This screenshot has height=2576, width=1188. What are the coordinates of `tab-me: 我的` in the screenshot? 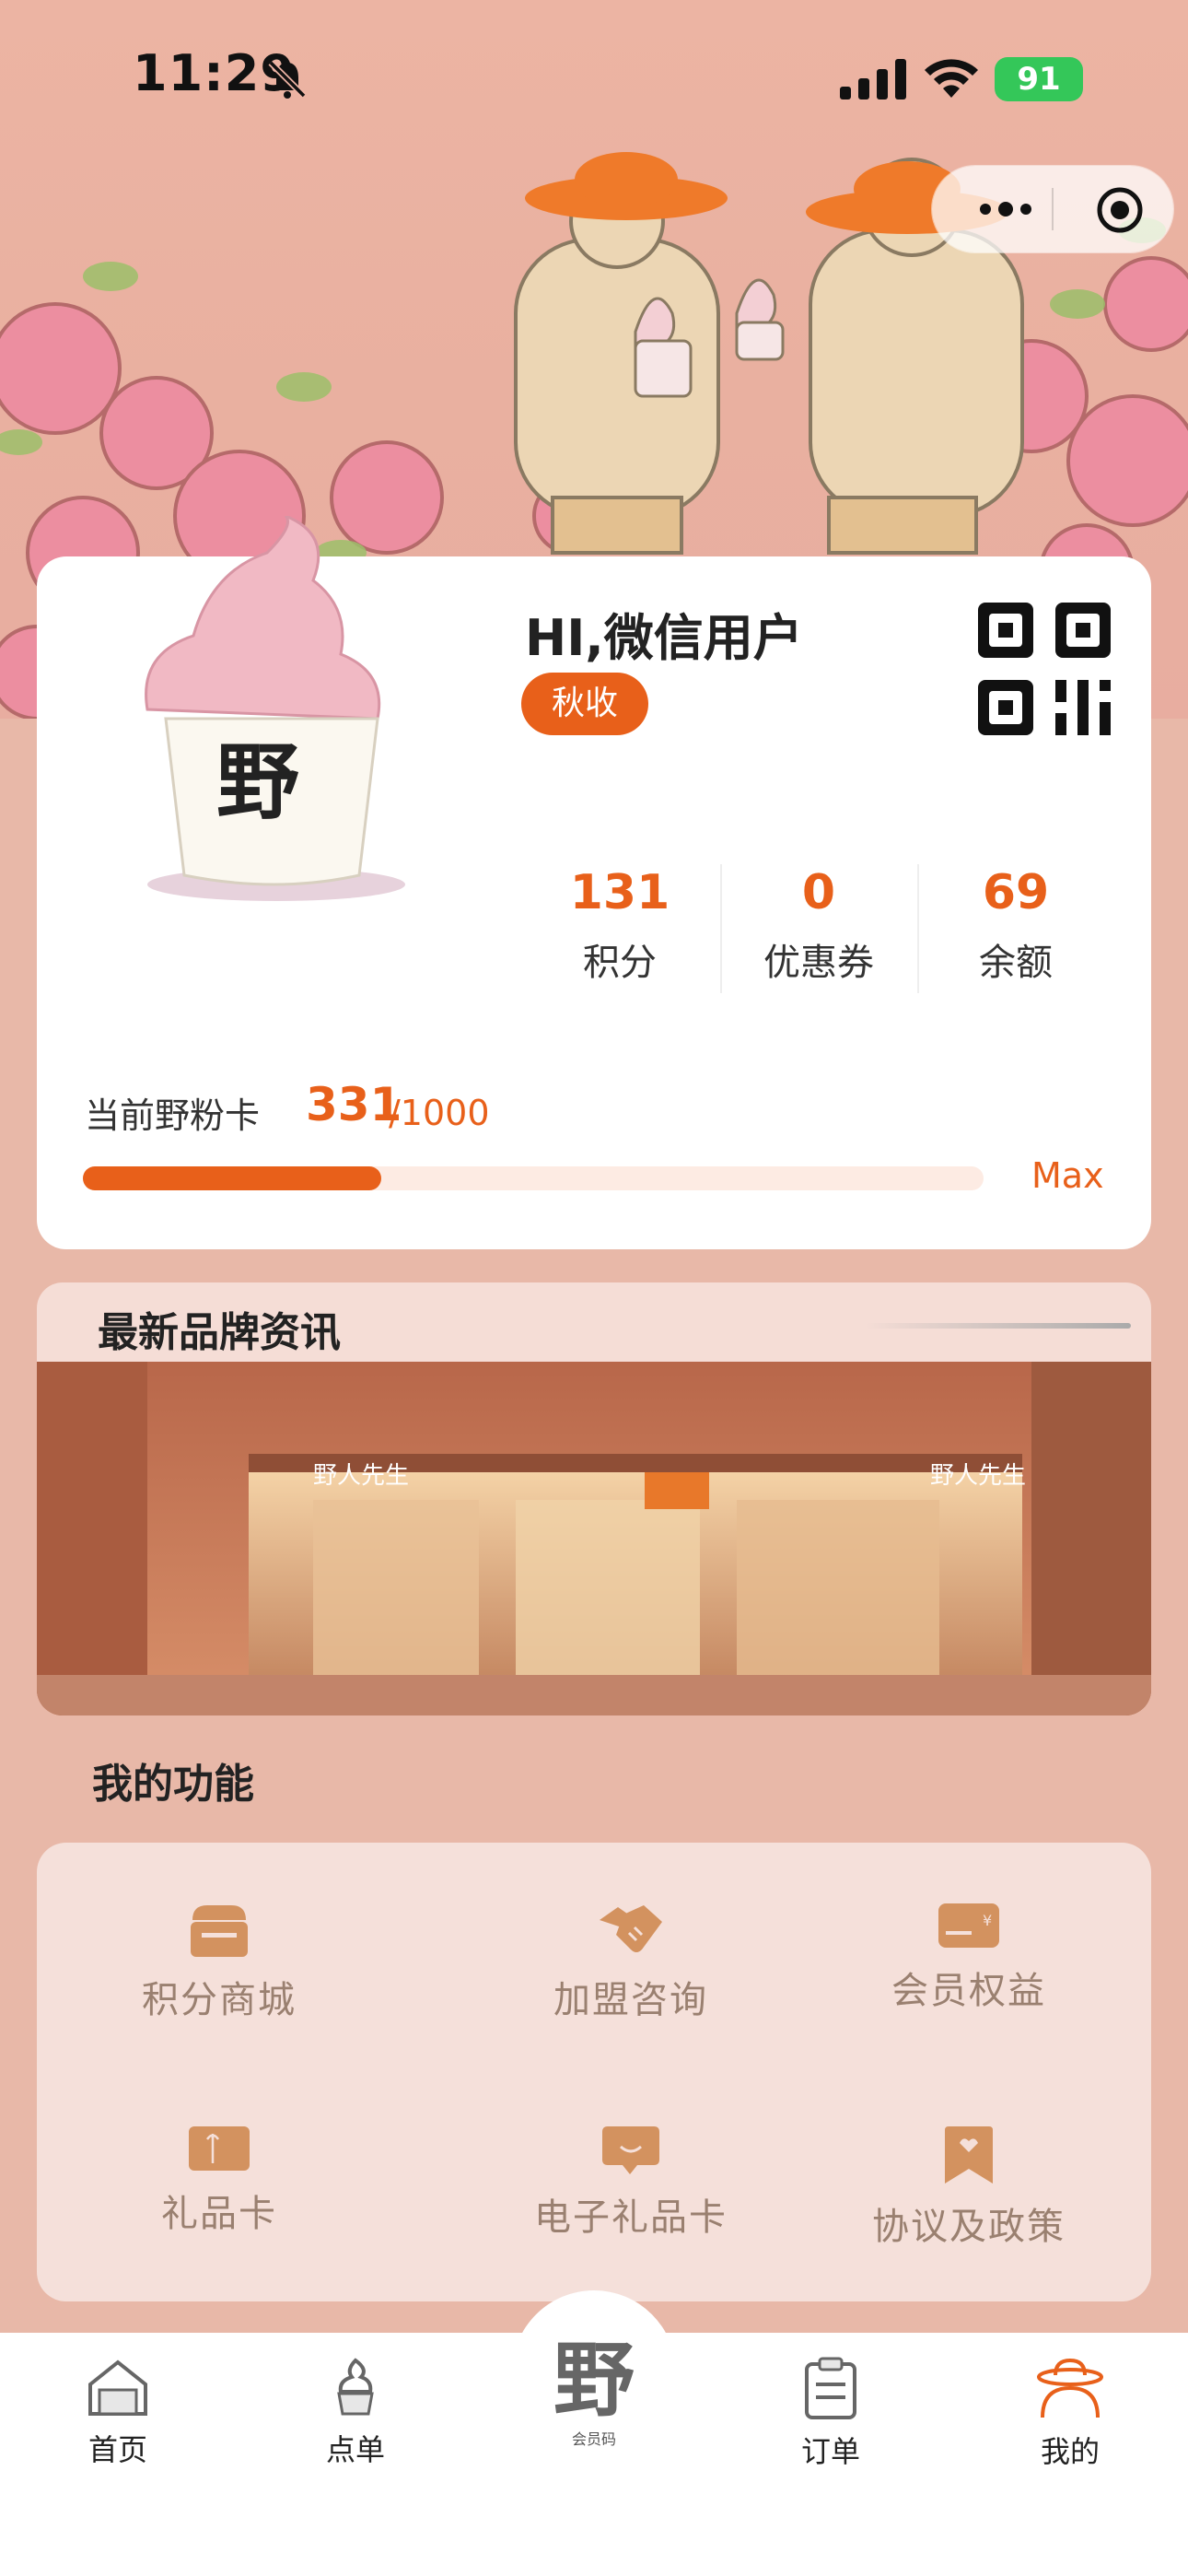 It's located at (1070, 2414).